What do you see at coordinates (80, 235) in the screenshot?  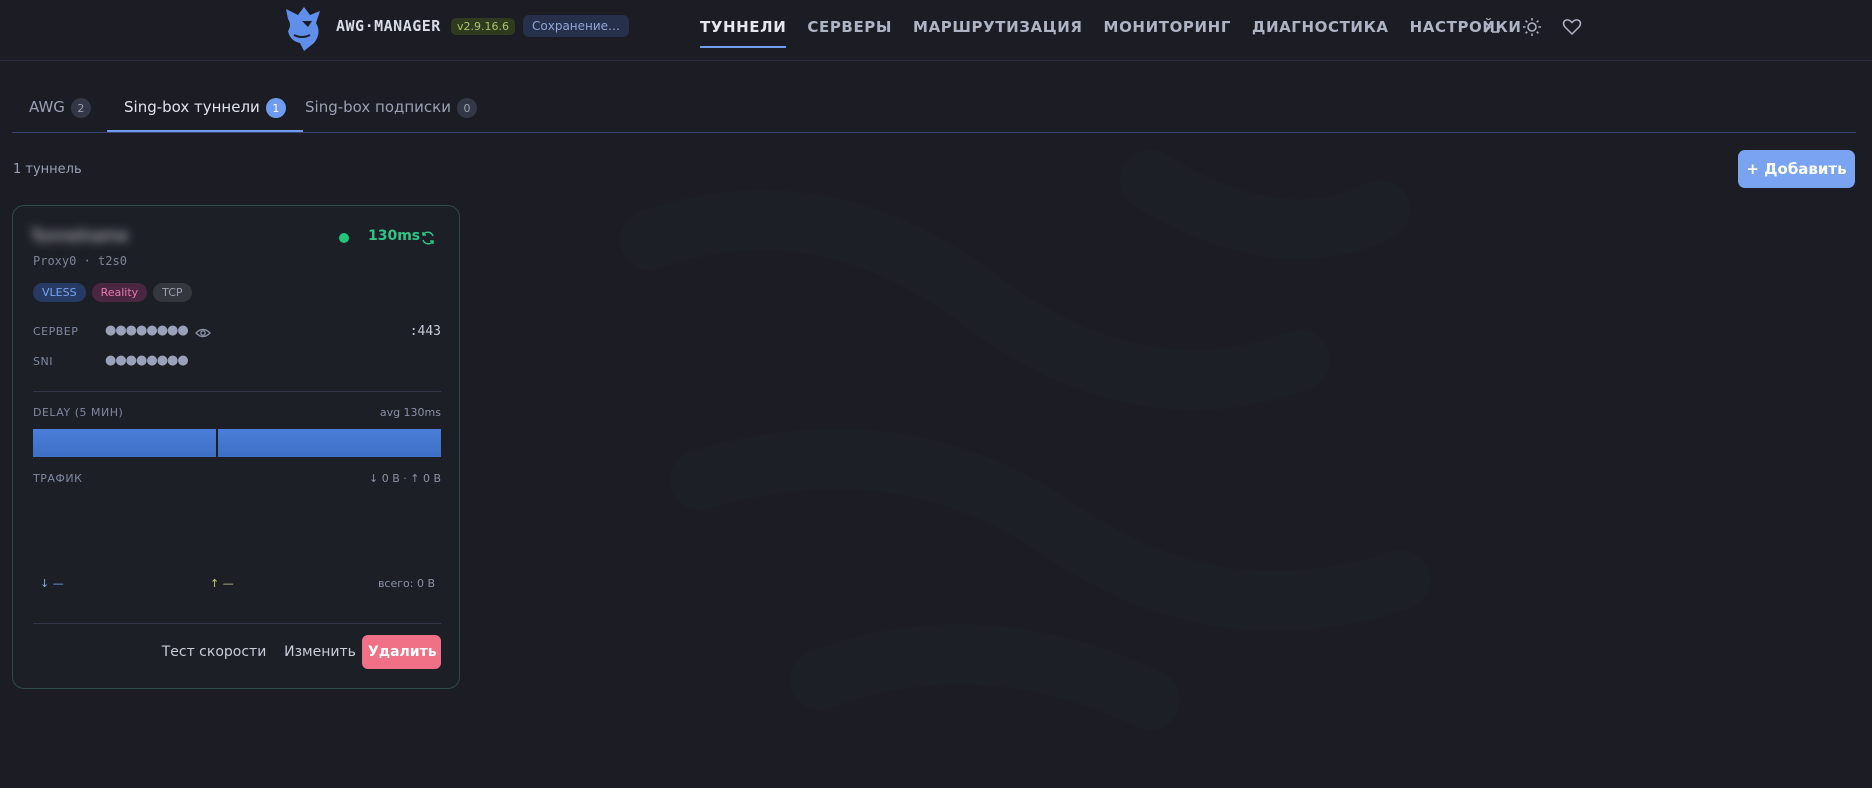 I see `tunnel-name: Tunnelname` at bounding box center [80, 235].